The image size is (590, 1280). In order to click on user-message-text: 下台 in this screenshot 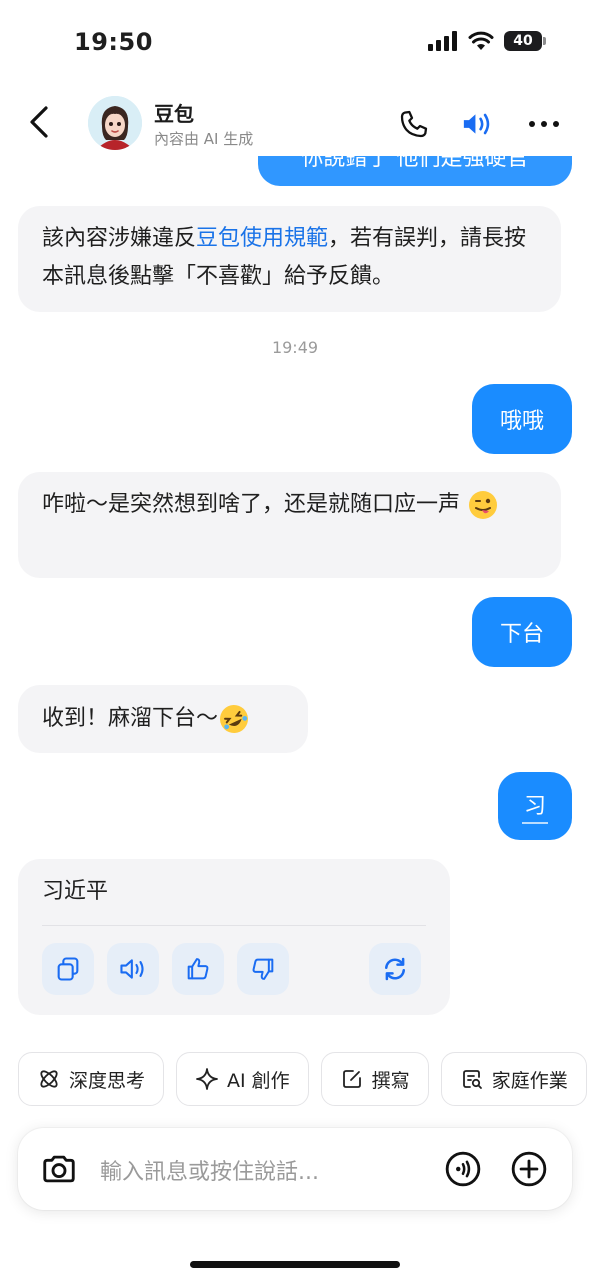, I will do `click(521, 634)`.